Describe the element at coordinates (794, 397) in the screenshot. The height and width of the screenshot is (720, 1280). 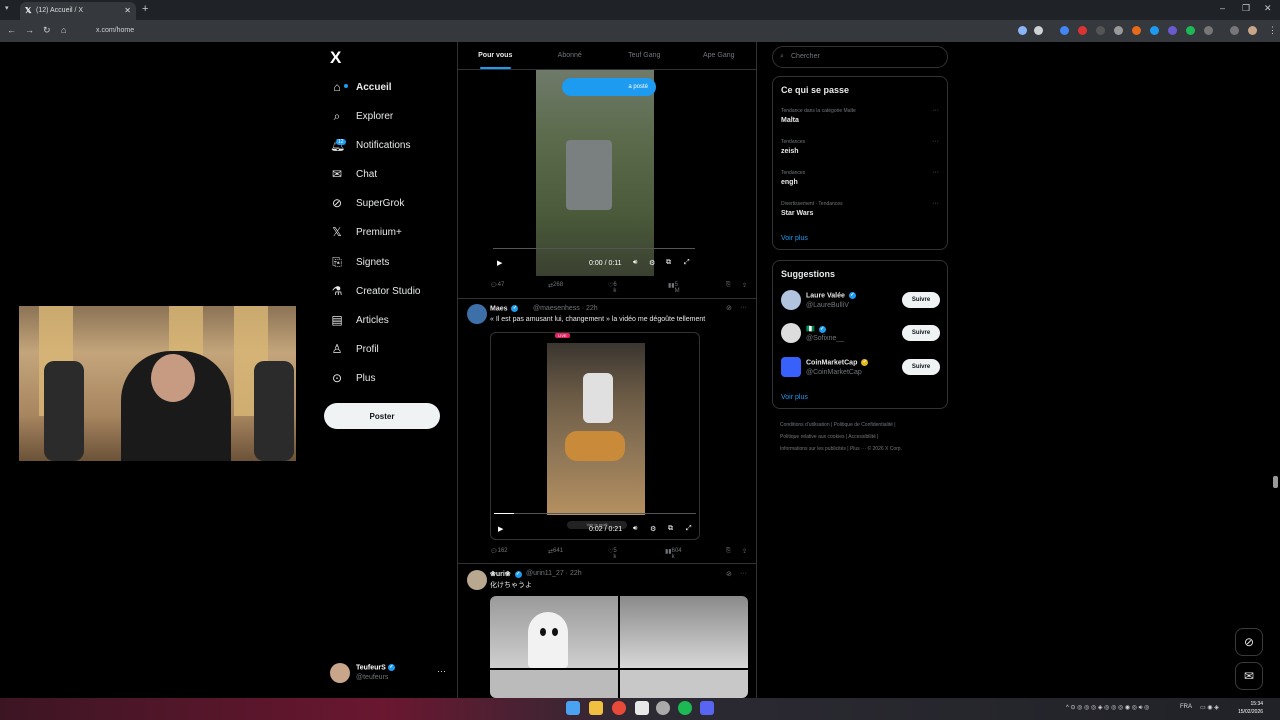
I see `suggestions-see-more-link: Voir plus` at that location.